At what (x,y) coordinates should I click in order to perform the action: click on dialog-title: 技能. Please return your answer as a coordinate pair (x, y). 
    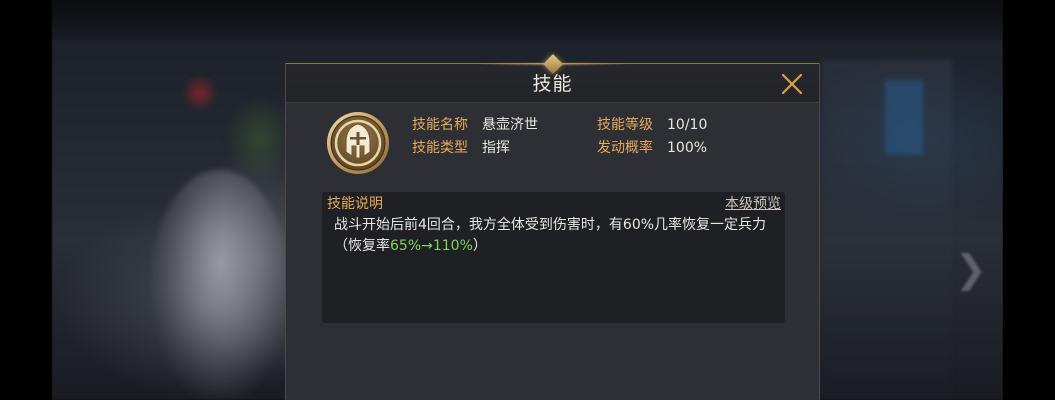
    Looking at the image, I should click on (552, 84).